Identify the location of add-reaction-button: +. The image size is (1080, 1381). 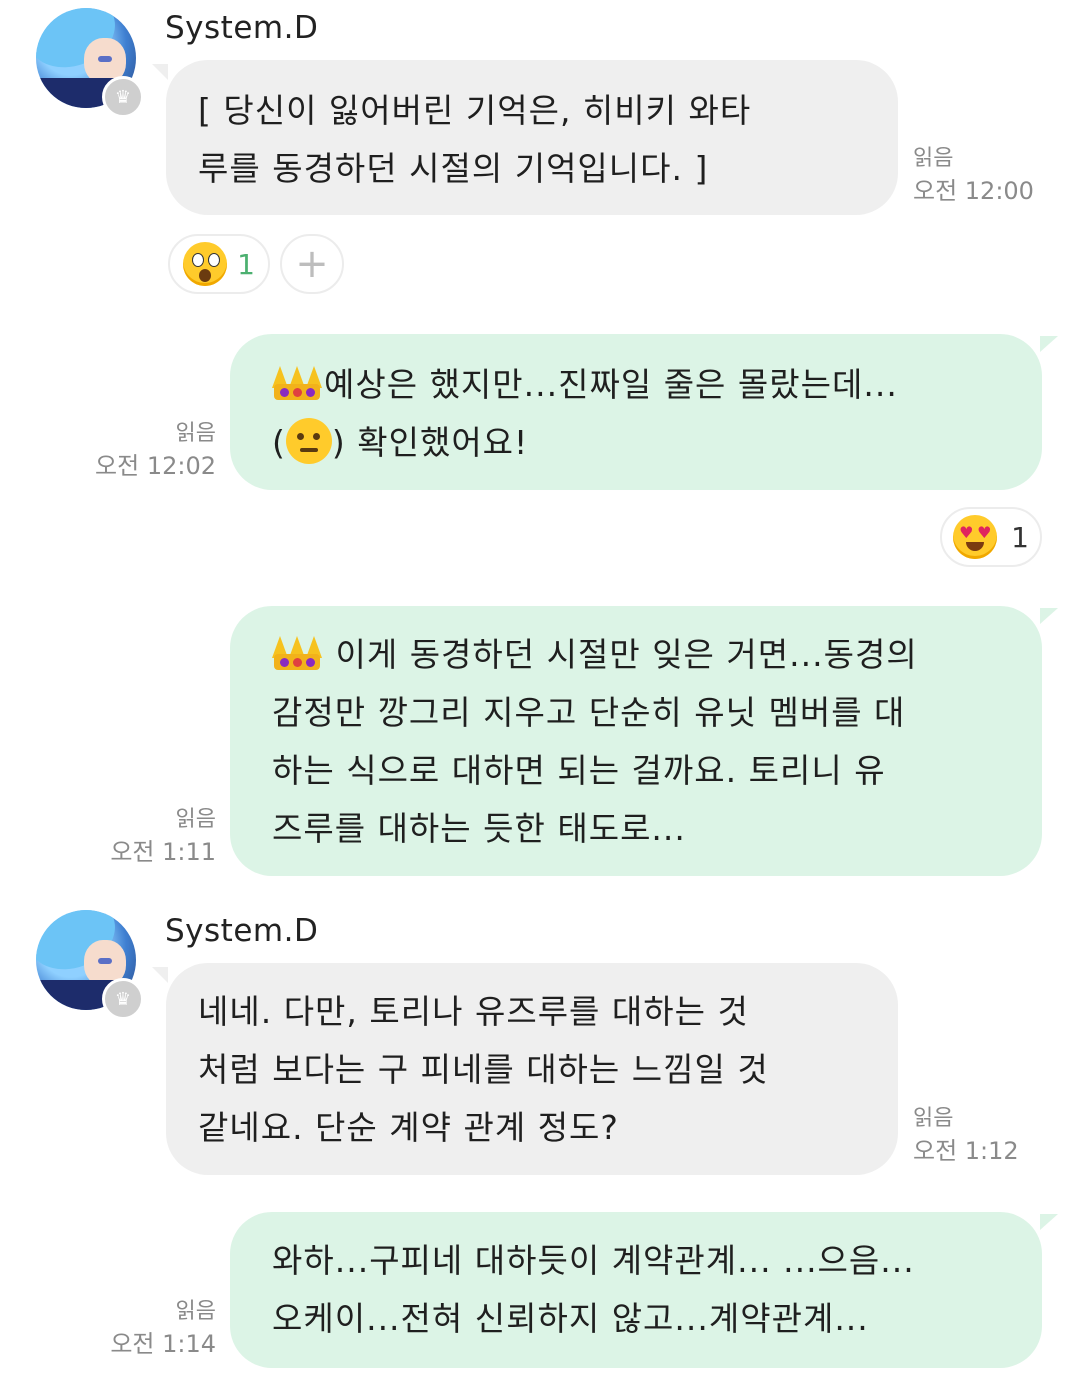
(312, 264).